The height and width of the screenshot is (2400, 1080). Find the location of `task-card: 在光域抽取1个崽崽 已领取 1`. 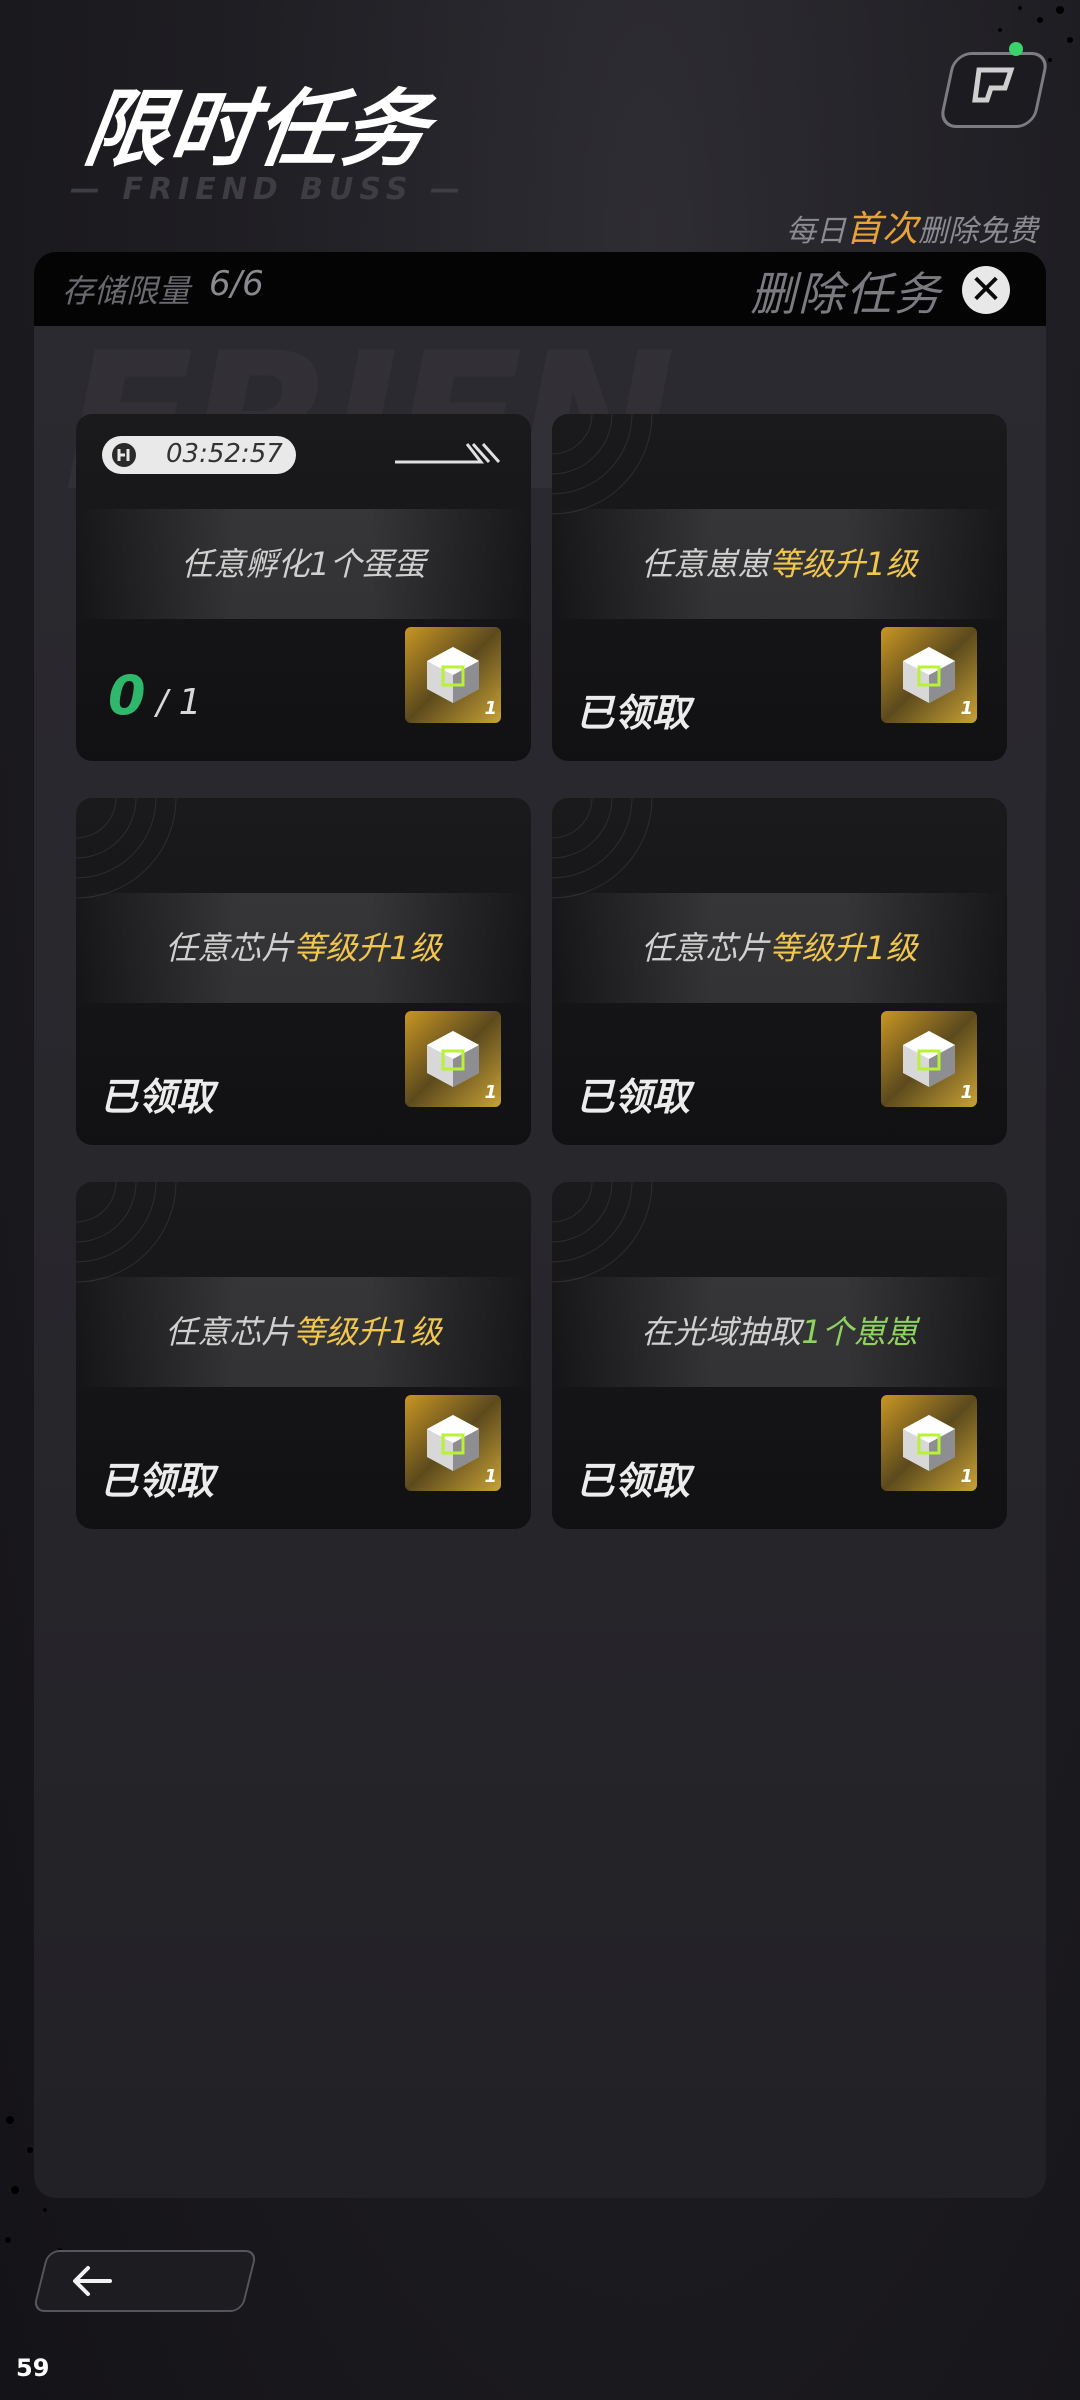

task-card: 在光域抽取1个崽崽 已领取 1 is located at coordinates (779, 1355).